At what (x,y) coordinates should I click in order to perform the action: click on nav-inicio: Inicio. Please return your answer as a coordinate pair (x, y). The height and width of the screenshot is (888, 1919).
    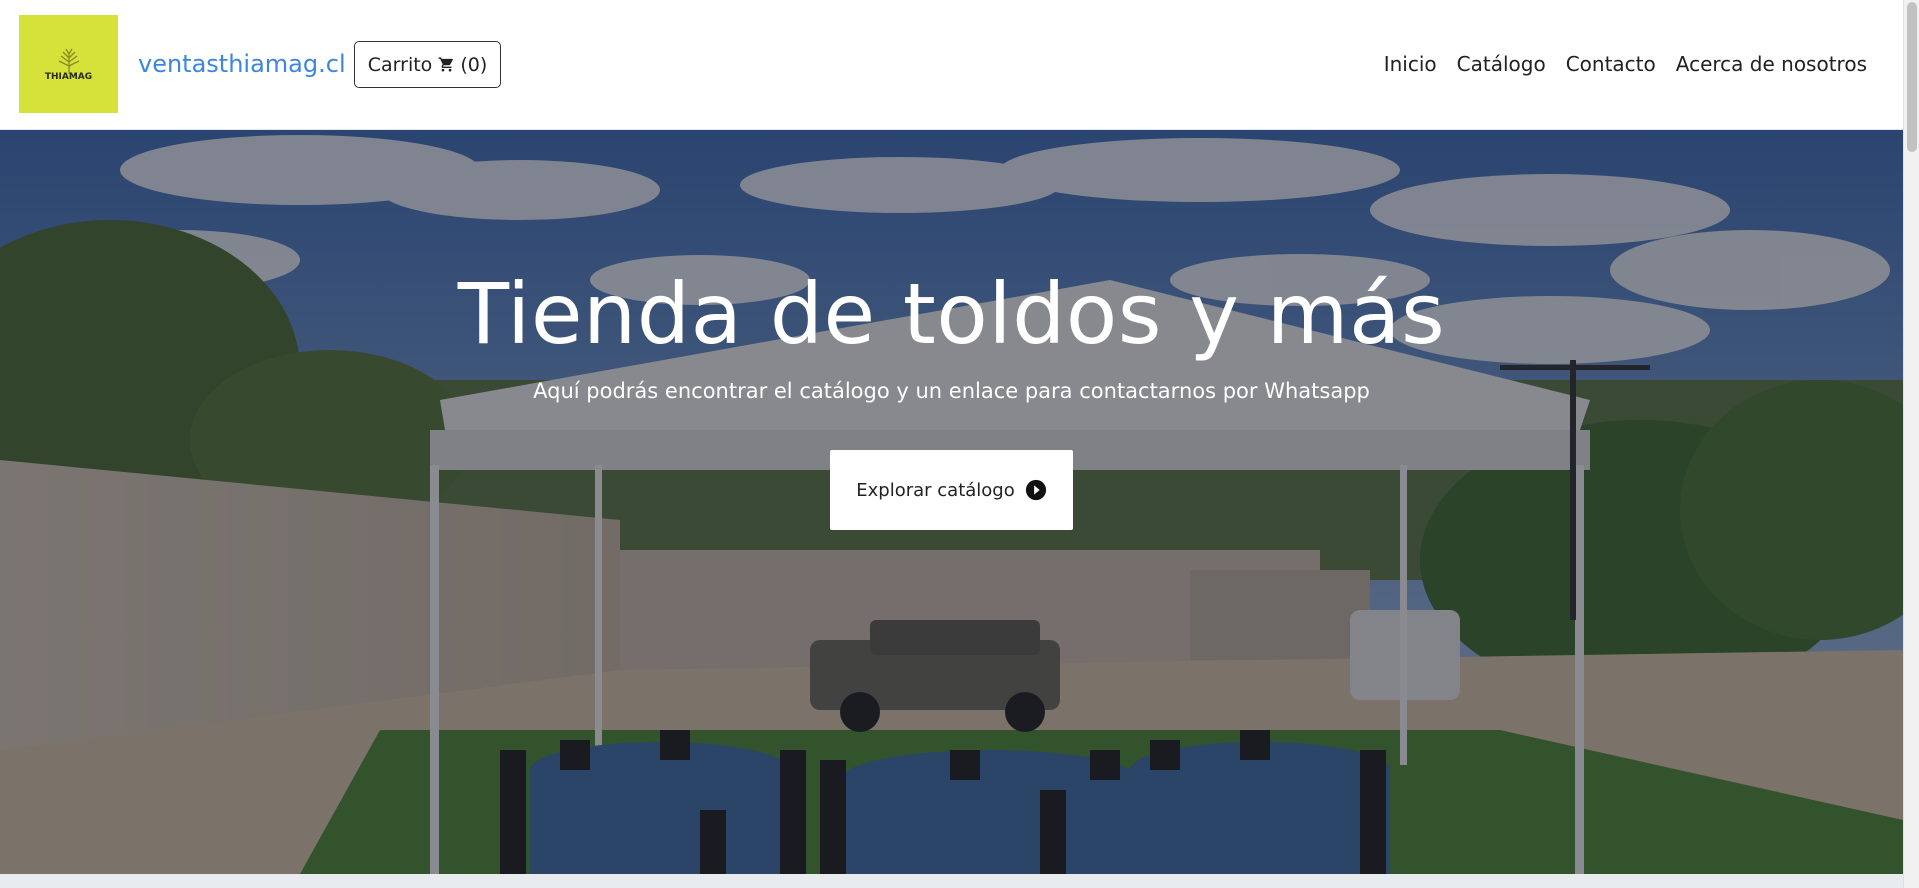
    Looking at the image, I should click on (1410, 64).